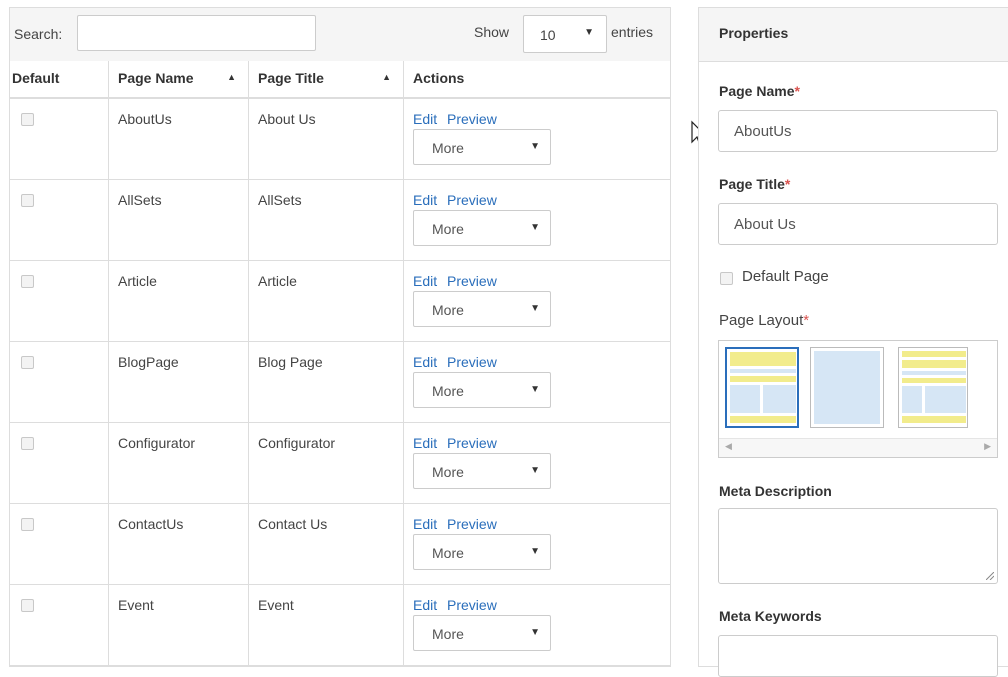 The image size is (1008, 677). What do you see at coordinates (325, 79) in the screenshot?
I see `header-page-title: Page Title ▲` at bounding box center [325, 79].